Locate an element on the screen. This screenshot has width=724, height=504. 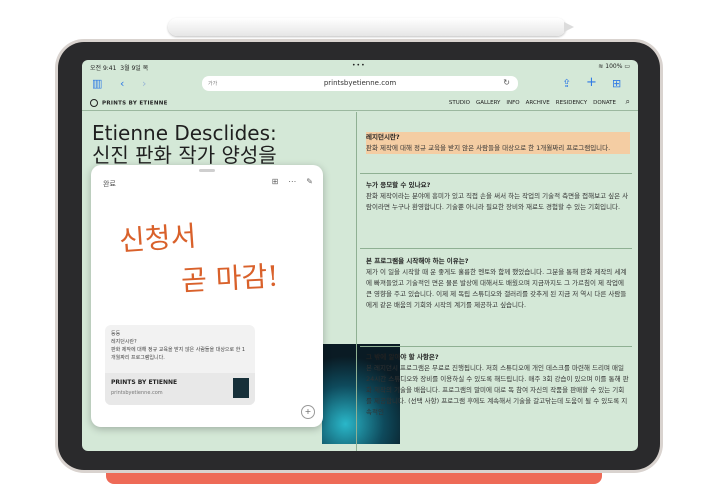
forward-icon: › is located at coordinates (144, 83).